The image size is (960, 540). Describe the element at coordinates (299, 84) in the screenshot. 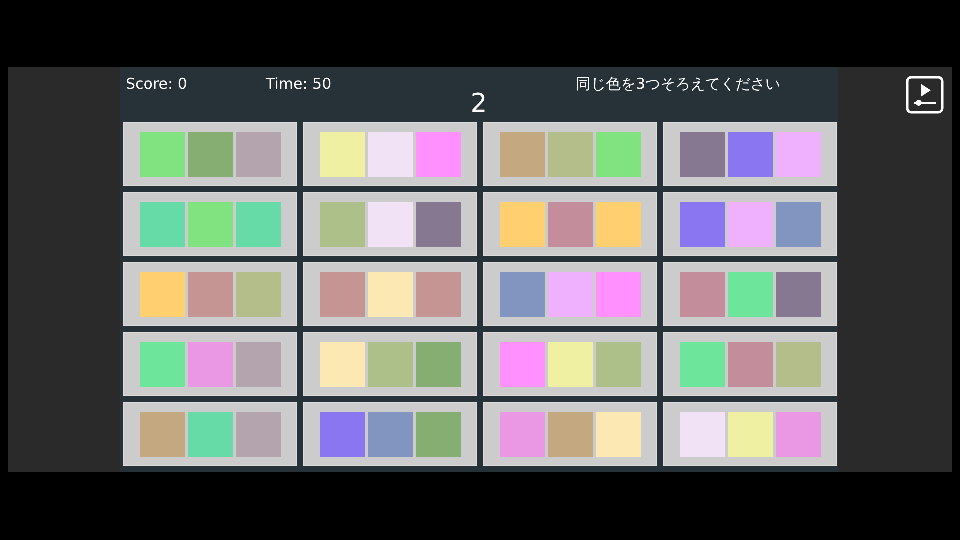

I see `time-text: Time: 50` at that location.